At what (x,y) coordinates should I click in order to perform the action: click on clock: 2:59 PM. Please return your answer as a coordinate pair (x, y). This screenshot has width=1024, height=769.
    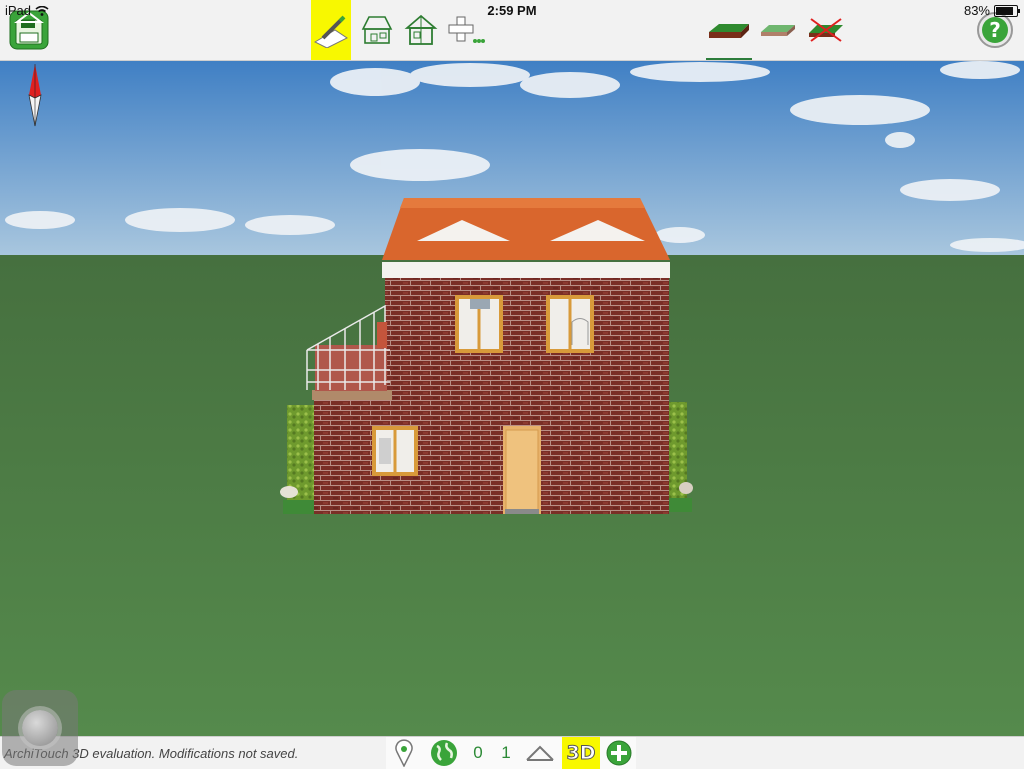
    Looking at the image, I should click on (512, 10).